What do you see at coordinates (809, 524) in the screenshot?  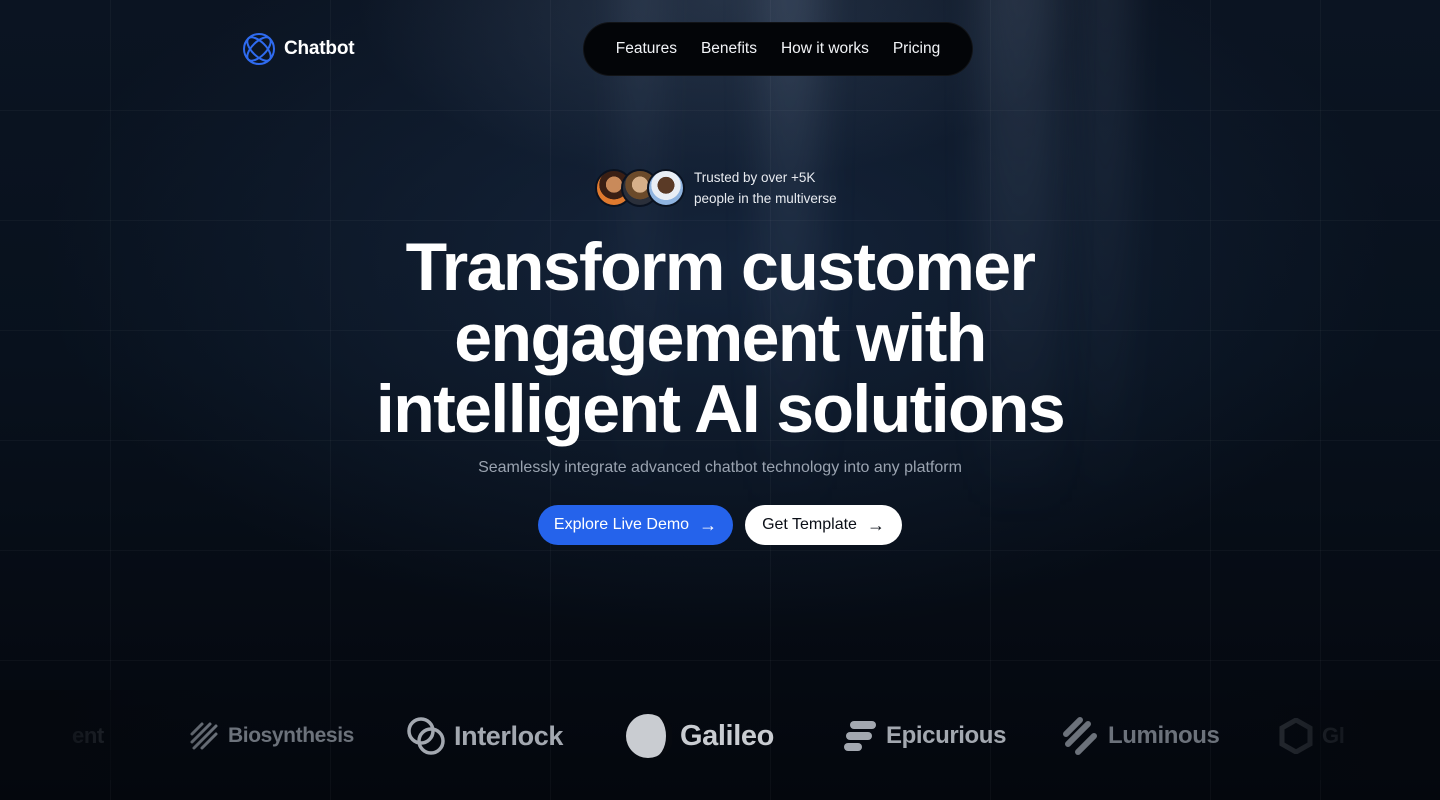 I see `get-template-label: Get Template` at bounding box center [809, 524].